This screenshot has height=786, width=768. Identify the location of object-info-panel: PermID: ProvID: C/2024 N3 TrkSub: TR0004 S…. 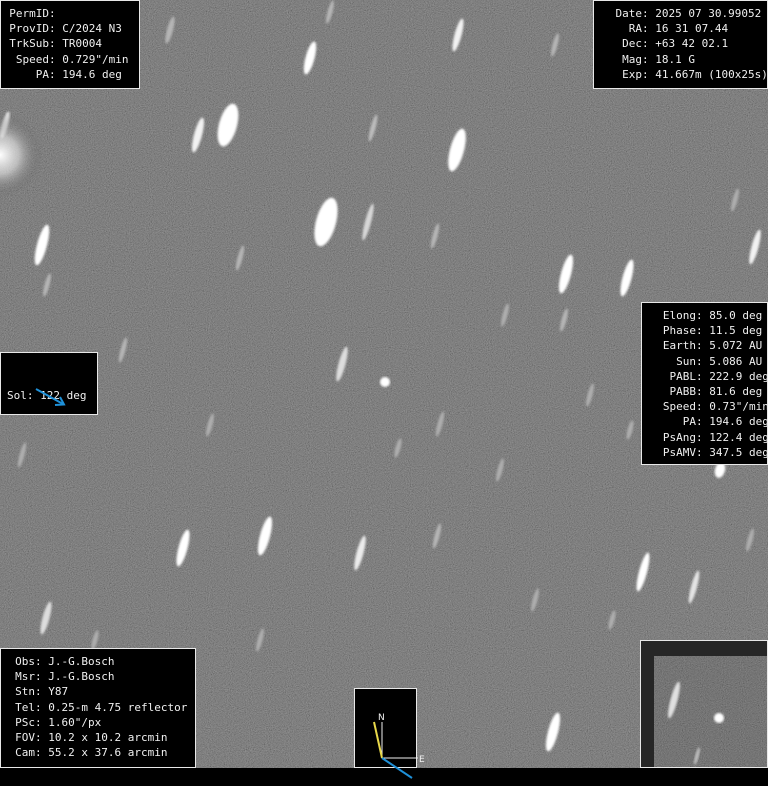
(70, 44).